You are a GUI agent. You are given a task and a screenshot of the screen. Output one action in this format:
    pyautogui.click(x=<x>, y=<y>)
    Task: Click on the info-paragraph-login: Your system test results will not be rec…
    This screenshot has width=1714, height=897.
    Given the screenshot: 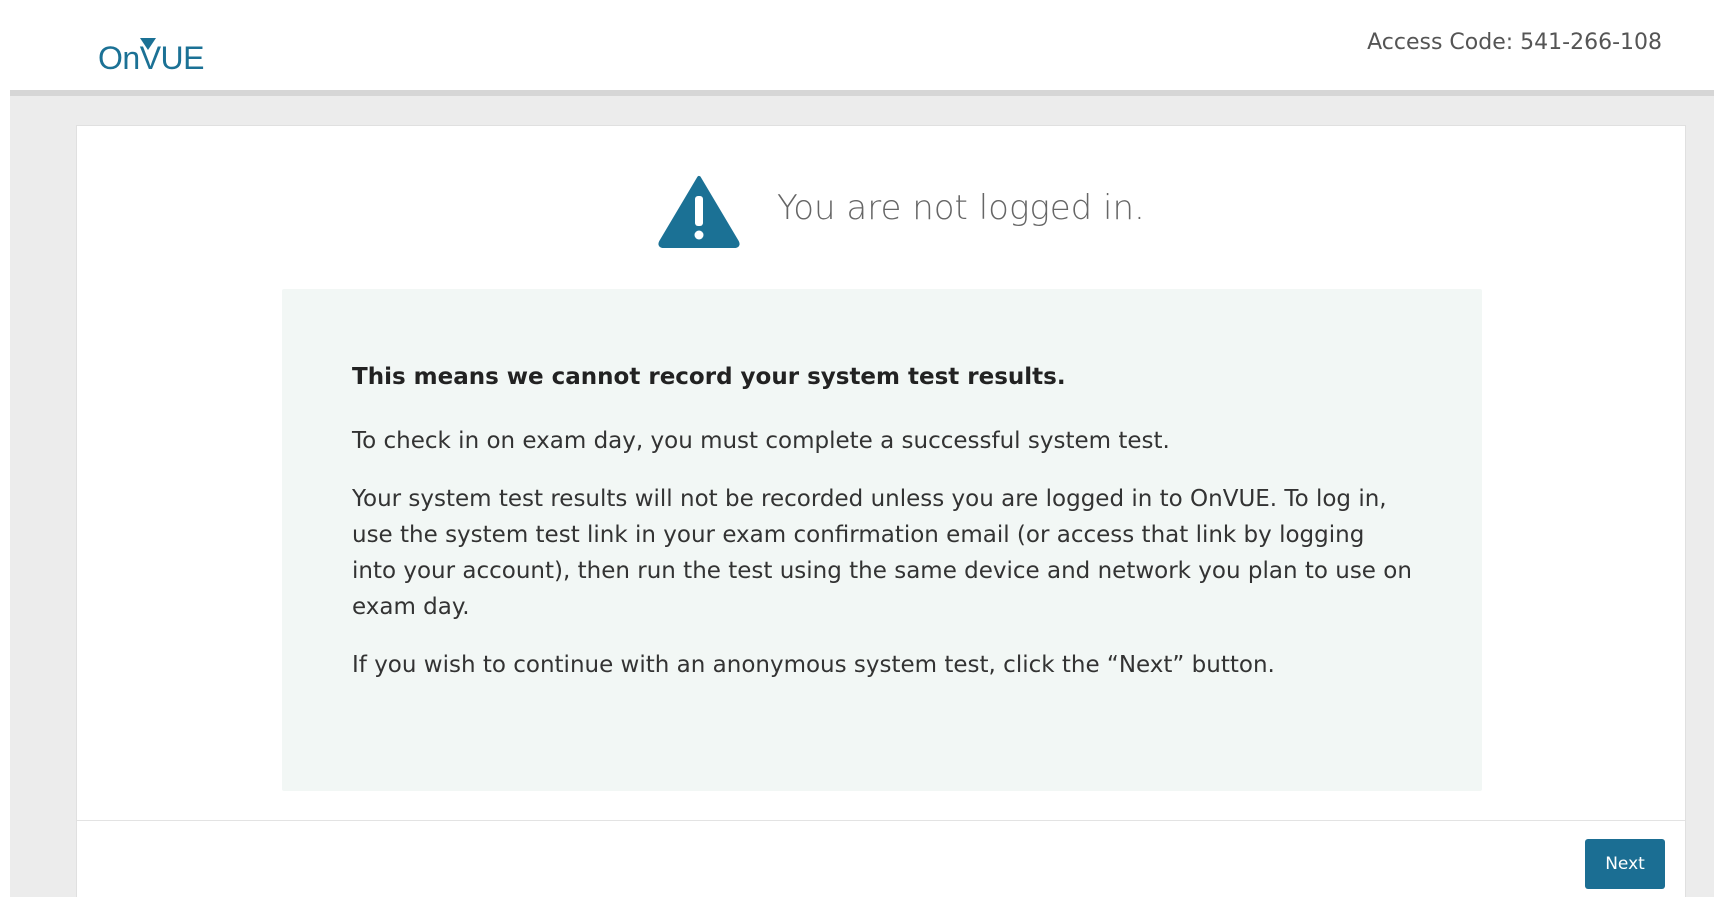 What is the action you would take?
    pyautogui.click(x=882, y=553)
    